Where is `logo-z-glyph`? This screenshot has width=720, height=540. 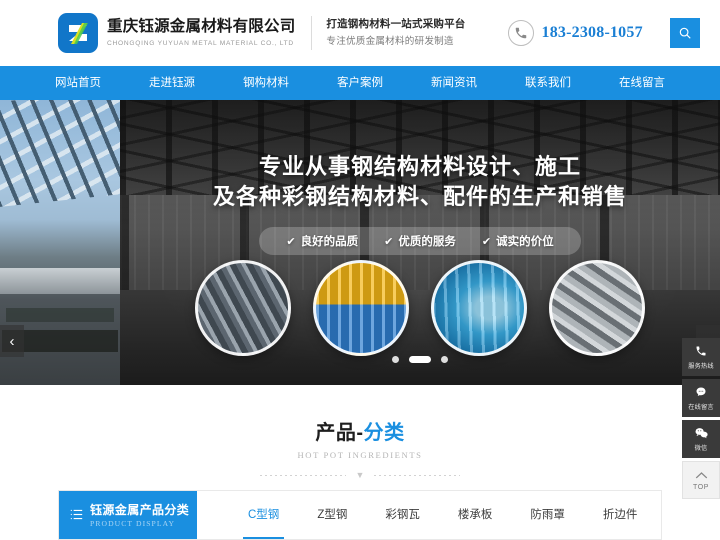
logo-z-glyph is located at coordinates (78, 33).